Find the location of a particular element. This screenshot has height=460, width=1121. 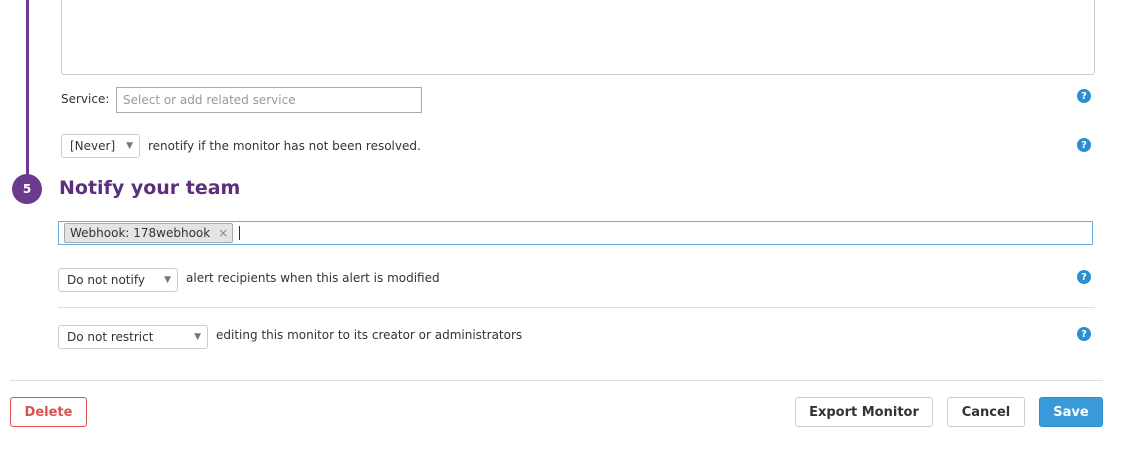

step-timeline-line is located at coordinates (27, 88).